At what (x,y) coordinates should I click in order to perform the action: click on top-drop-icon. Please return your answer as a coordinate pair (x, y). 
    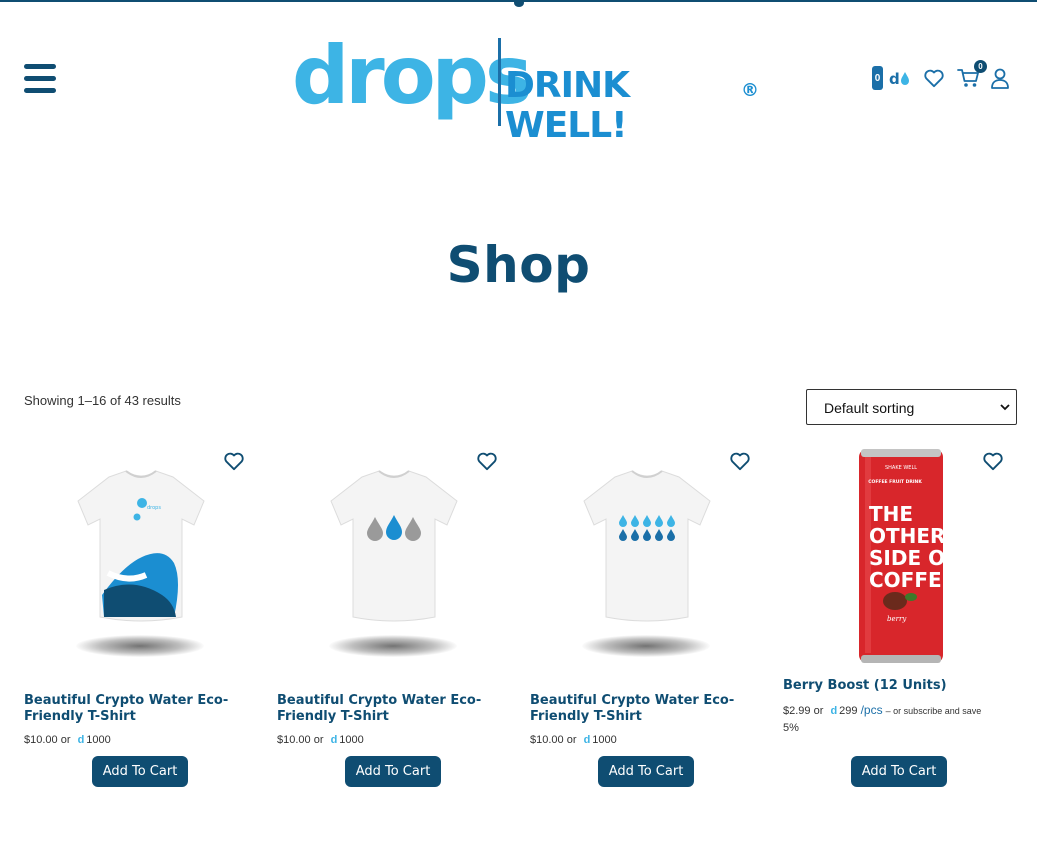
    Looking at the image, I should click on (519, 3).